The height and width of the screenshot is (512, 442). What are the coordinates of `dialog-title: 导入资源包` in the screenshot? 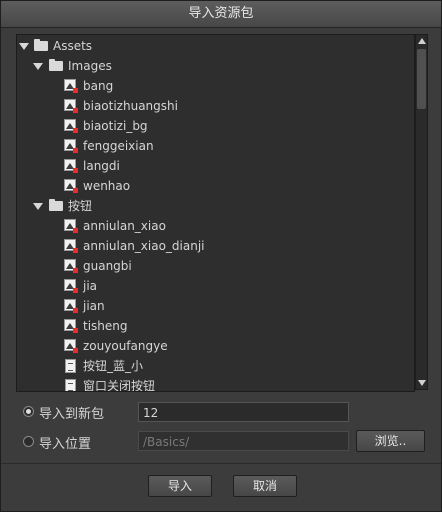 It's located at (221, 14).